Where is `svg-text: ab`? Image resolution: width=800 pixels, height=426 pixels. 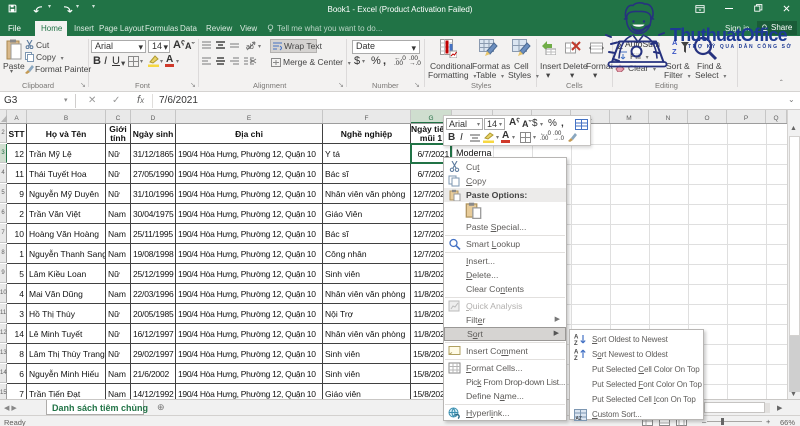 svg-text: ab is located at coordinates (250, 47).